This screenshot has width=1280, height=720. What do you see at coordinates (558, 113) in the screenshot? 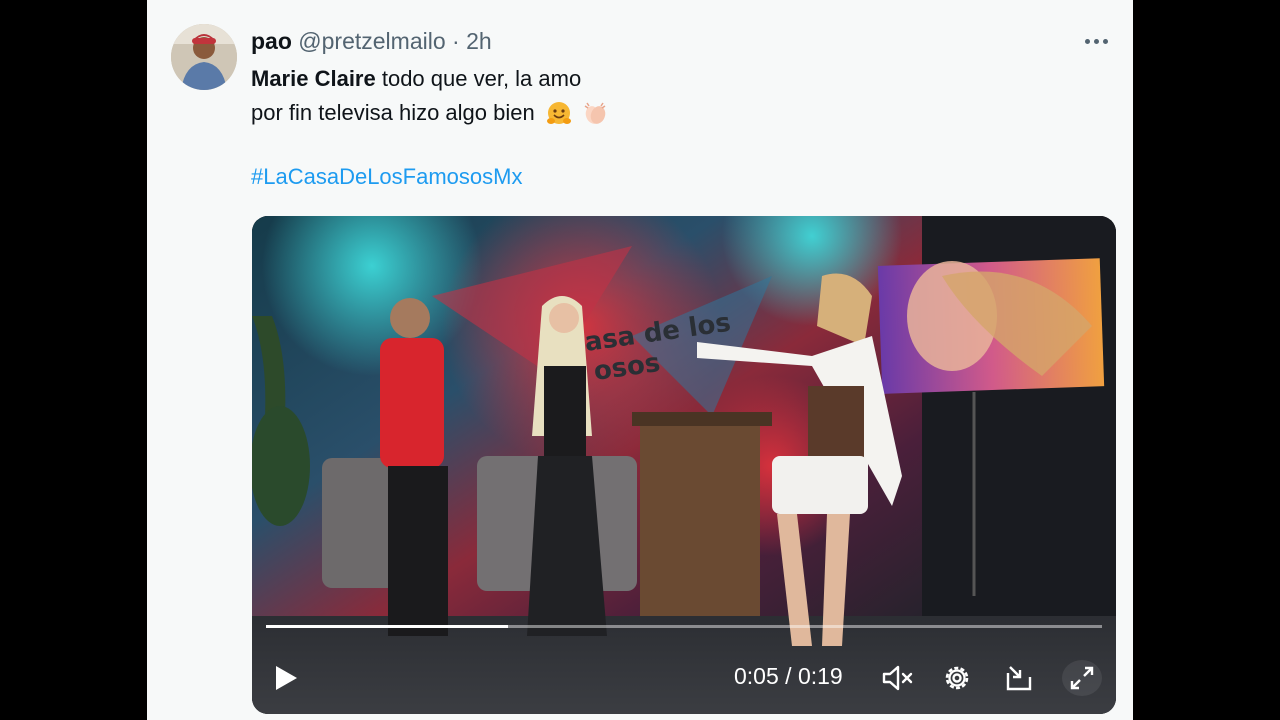
I see `hugging-face-emoji-icon` at bounding box center [558, 113].